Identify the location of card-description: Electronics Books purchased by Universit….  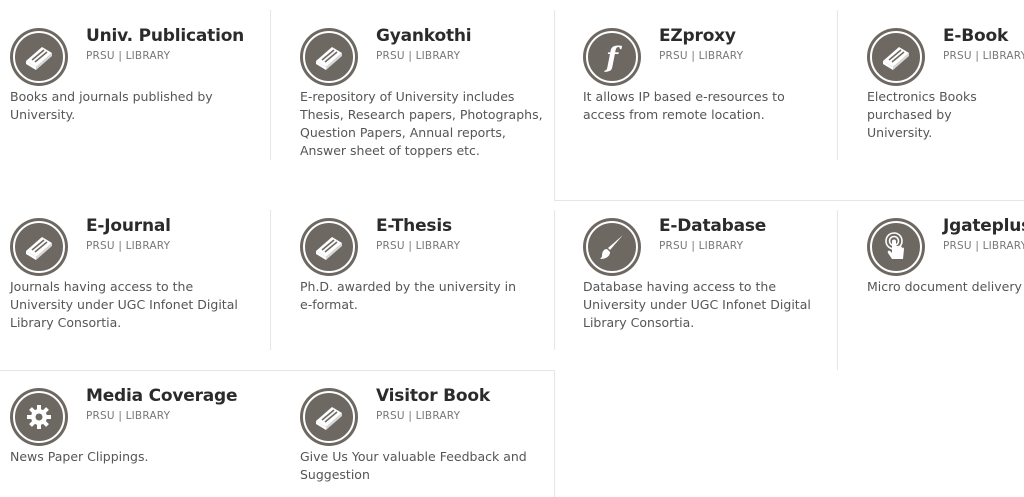
(922, 114).